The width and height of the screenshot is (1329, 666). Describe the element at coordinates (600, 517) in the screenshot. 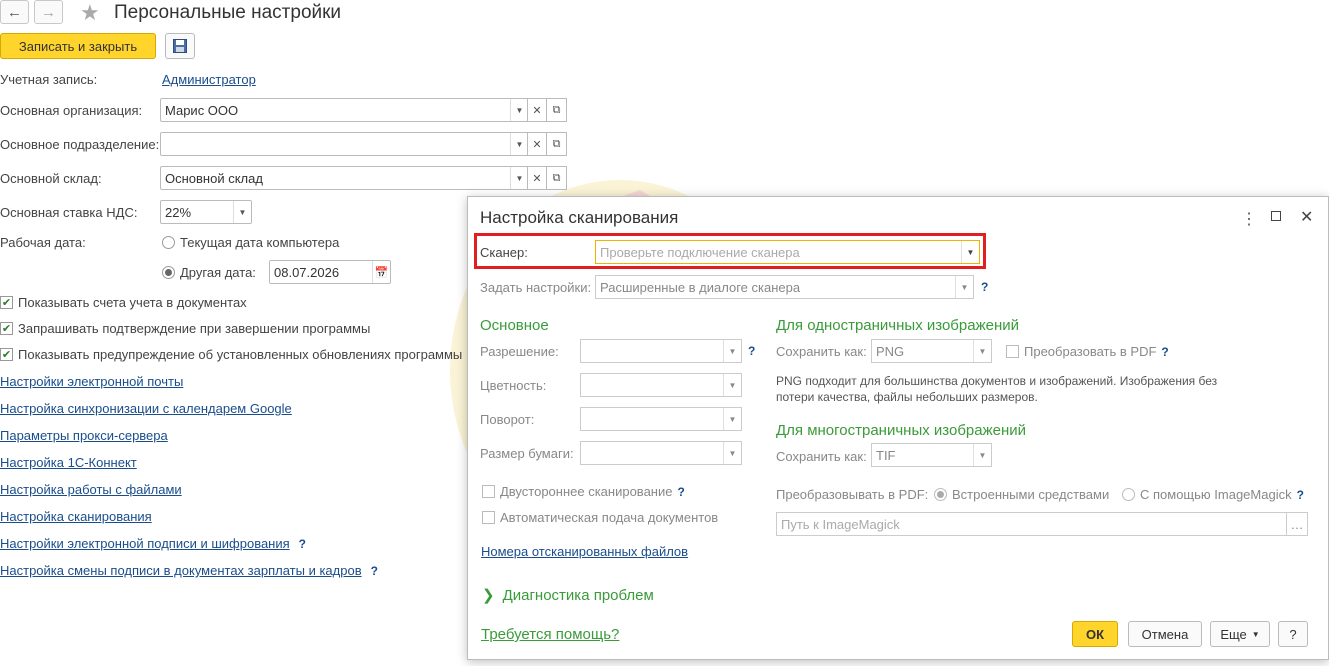

I see `autofeed-checkbox-row: Автоматическая подача документов` at that location.